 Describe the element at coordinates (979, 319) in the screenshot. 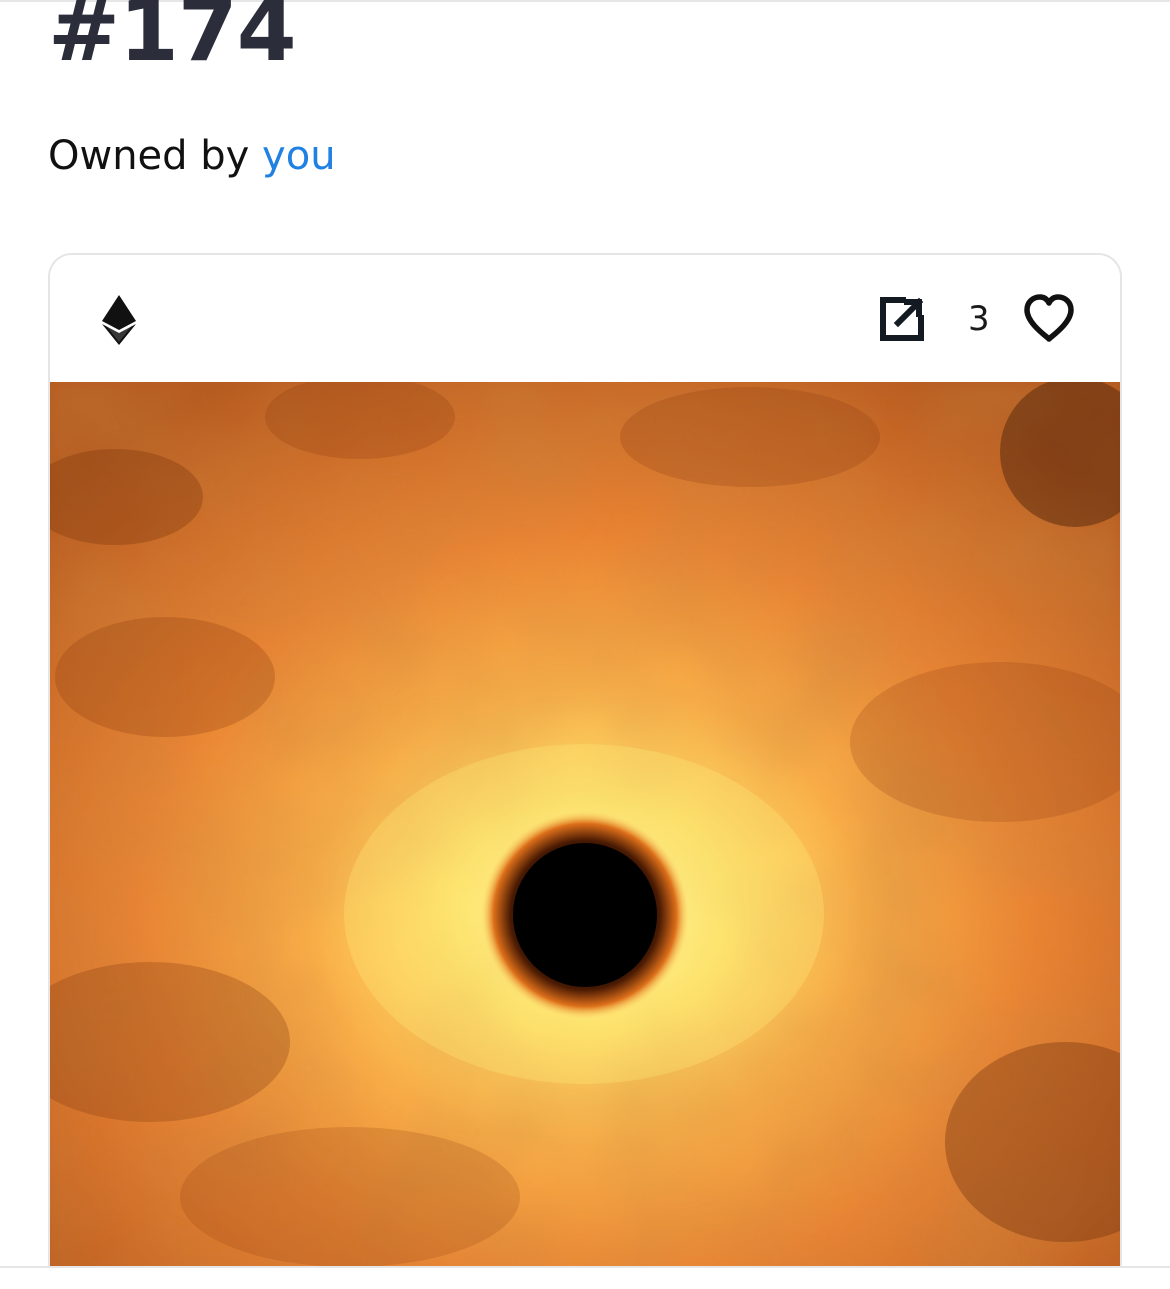

I see `favorites-count: 3` at that location.